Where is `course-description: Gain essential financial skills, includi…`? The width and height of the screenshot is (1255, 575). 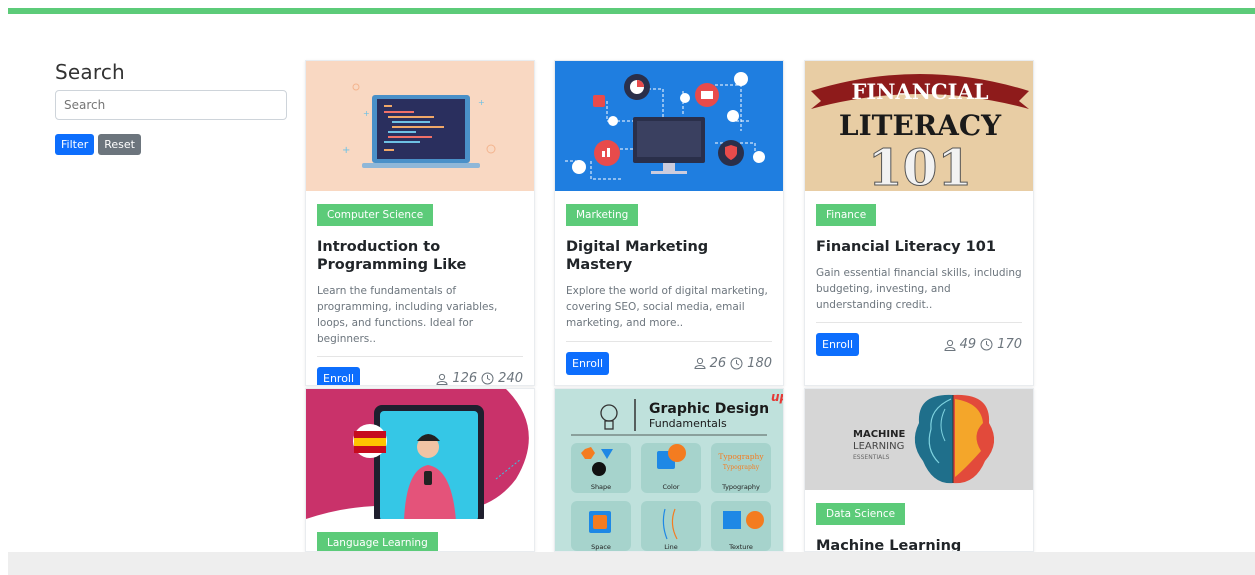 course-description: Gain essential financial skills, includi… is located at coordinates (919, 289).